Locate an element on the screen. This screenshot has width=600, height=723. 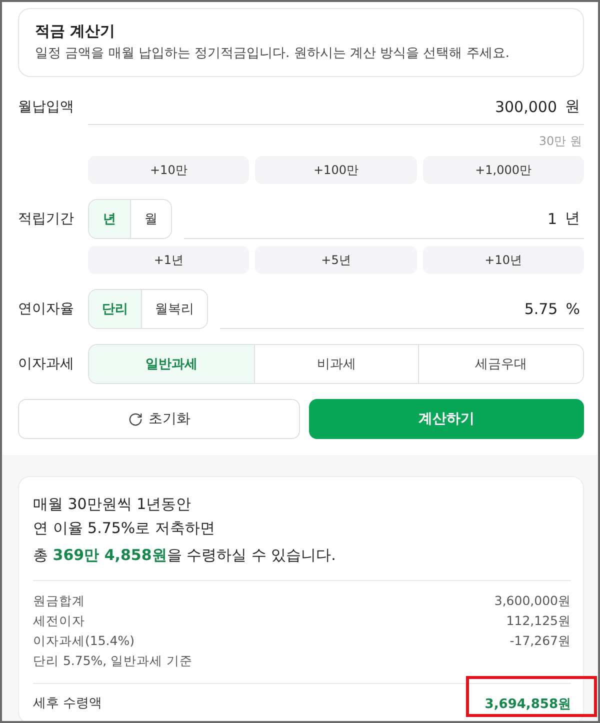
number-input-field: 5.75 % is located at coordinates (402, 309).